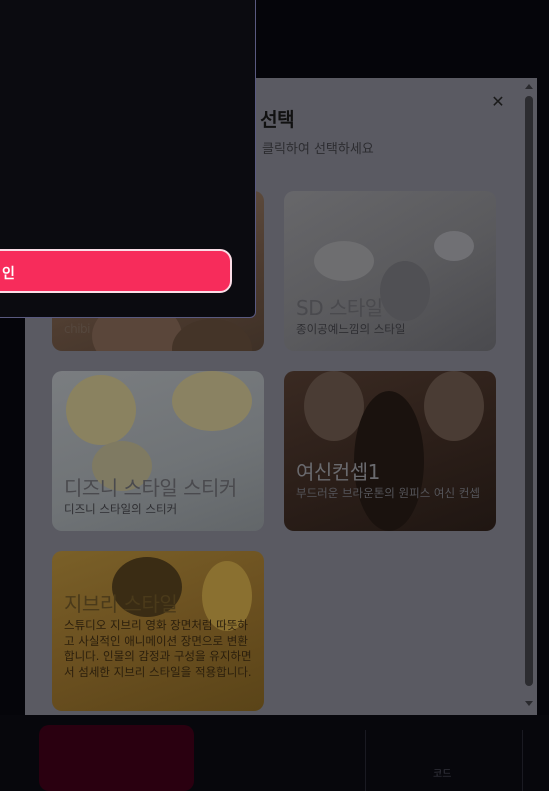  Describe the element at coordinates (529, 703) in the screenshot. I see `scroll-down-arrow-icon` at that location.